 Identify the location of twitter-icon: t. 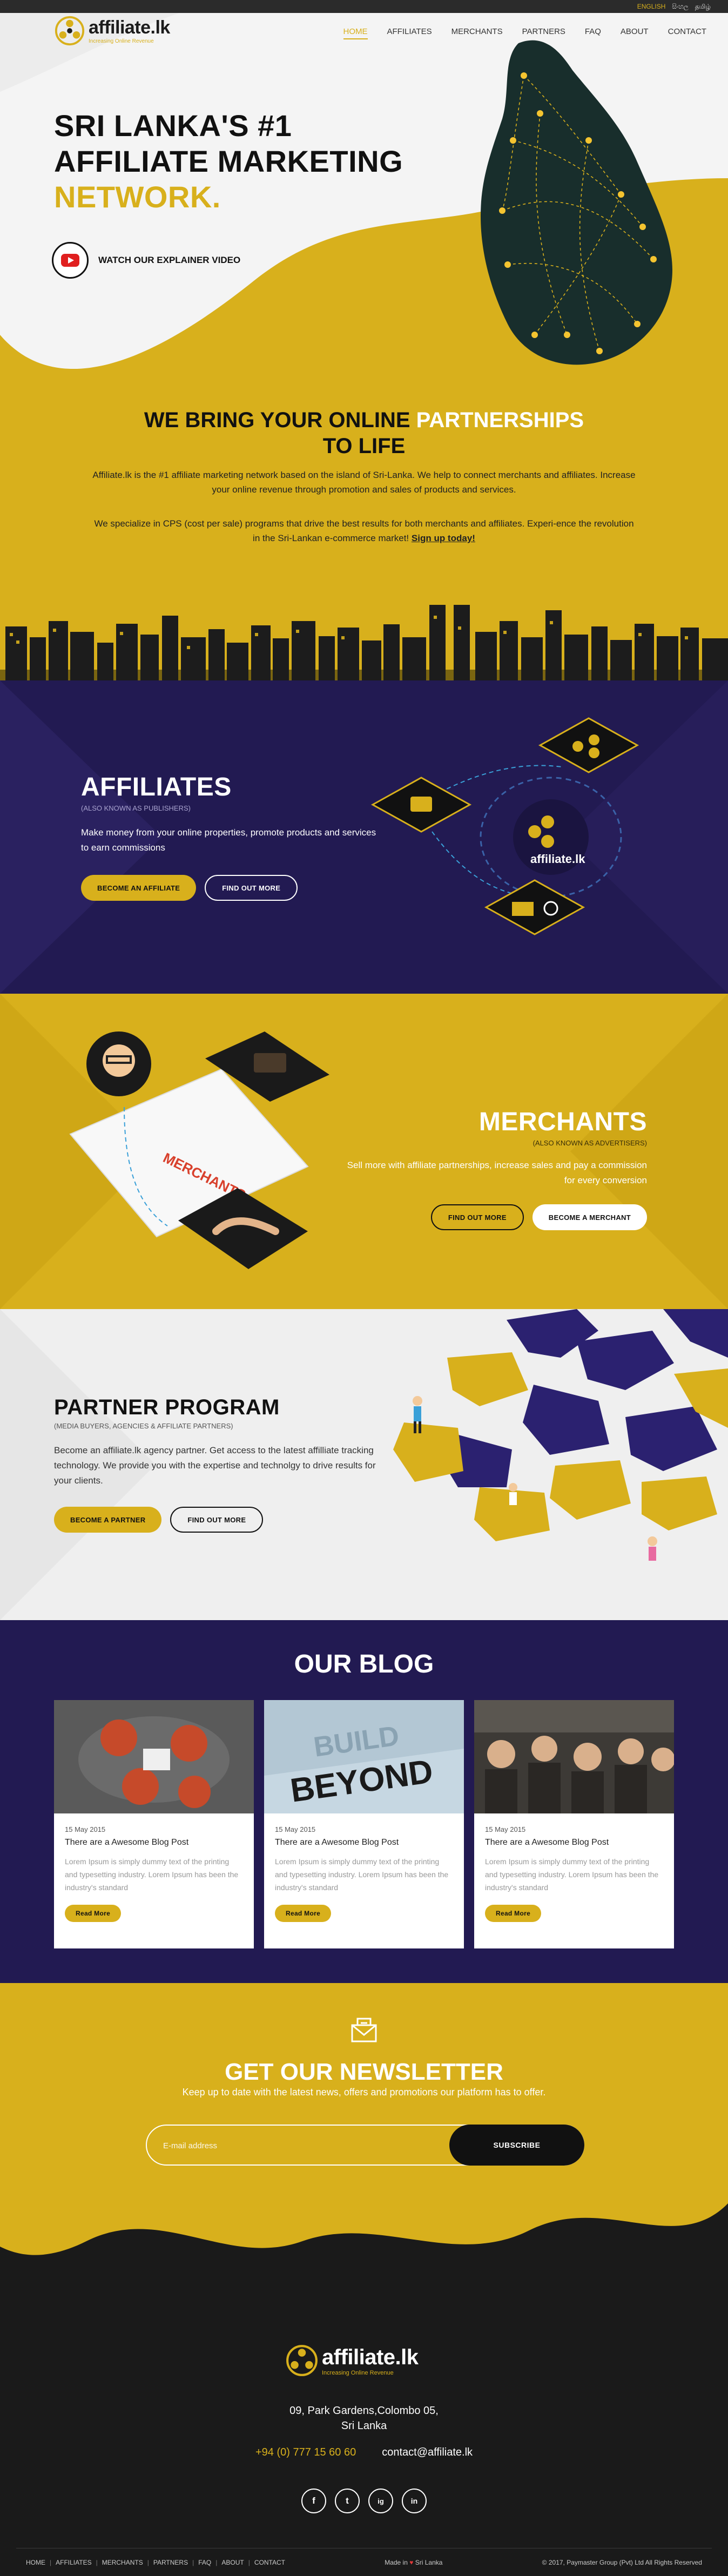
(348, 2501).